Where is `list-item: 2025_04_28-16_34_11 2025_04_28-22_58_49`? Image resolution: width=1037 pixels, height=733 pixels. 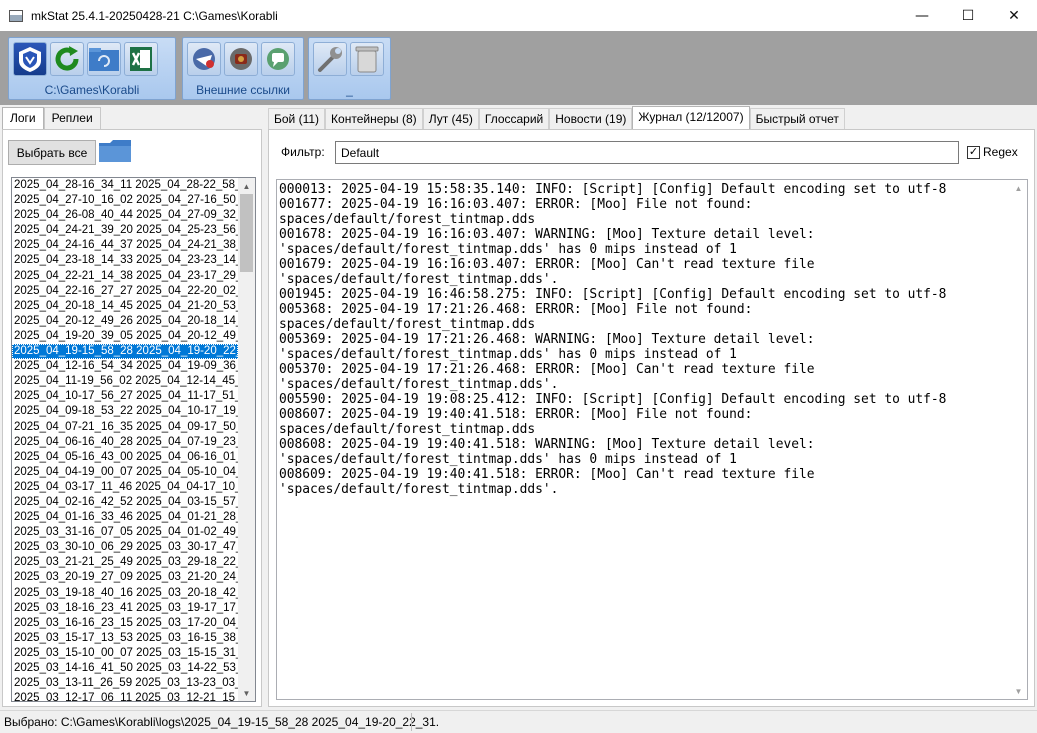 list-item: 2025_04_28-16_34_11 2025_04_28-22_58_49 is located at coordinates (125, 185).